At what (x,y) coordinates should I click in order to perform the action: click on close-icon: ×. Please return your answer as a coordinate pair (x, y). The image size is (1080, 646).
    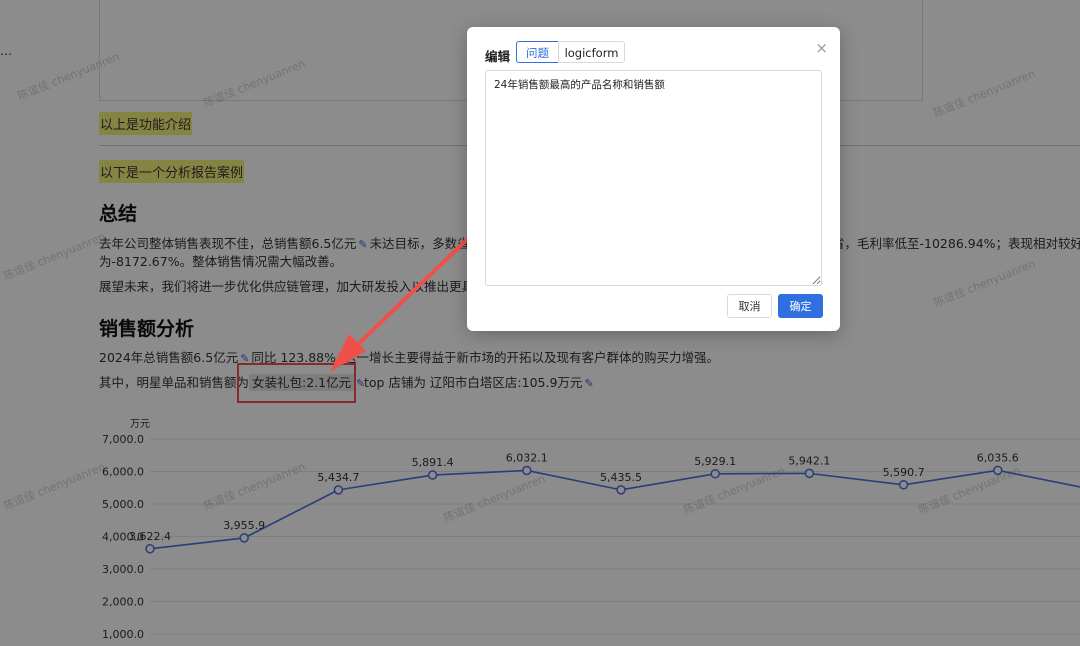
    Looking at the image, I should click on (821, 48).